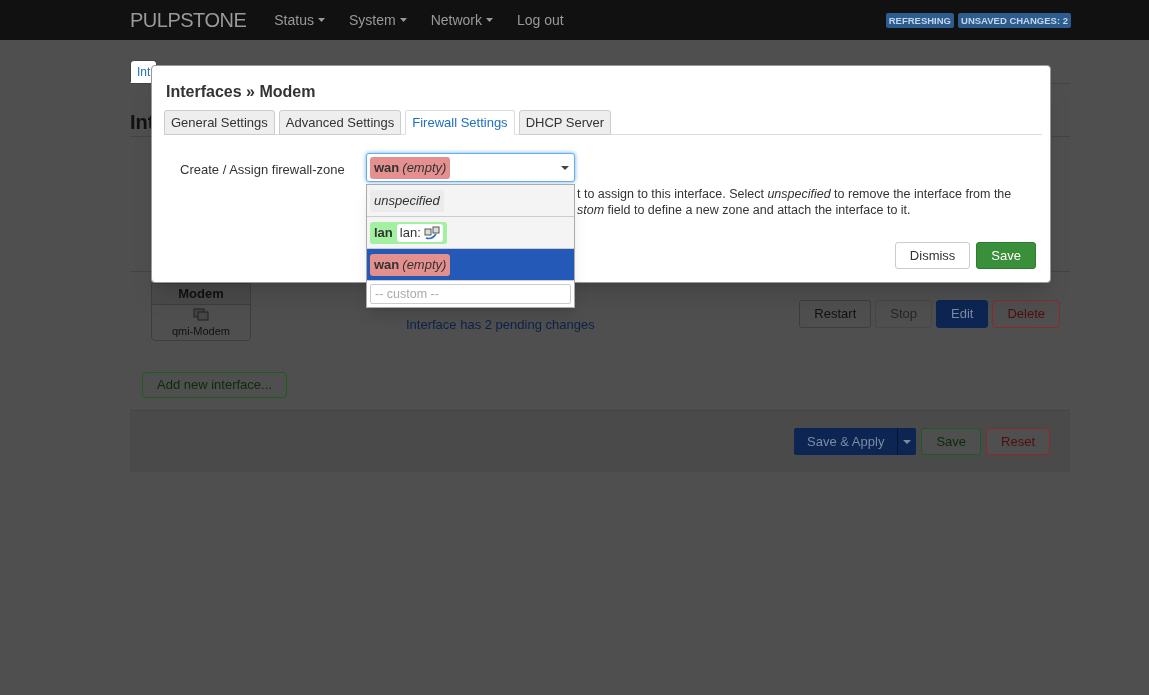  I want to click on dropdown-toggle, so click(907, 441).